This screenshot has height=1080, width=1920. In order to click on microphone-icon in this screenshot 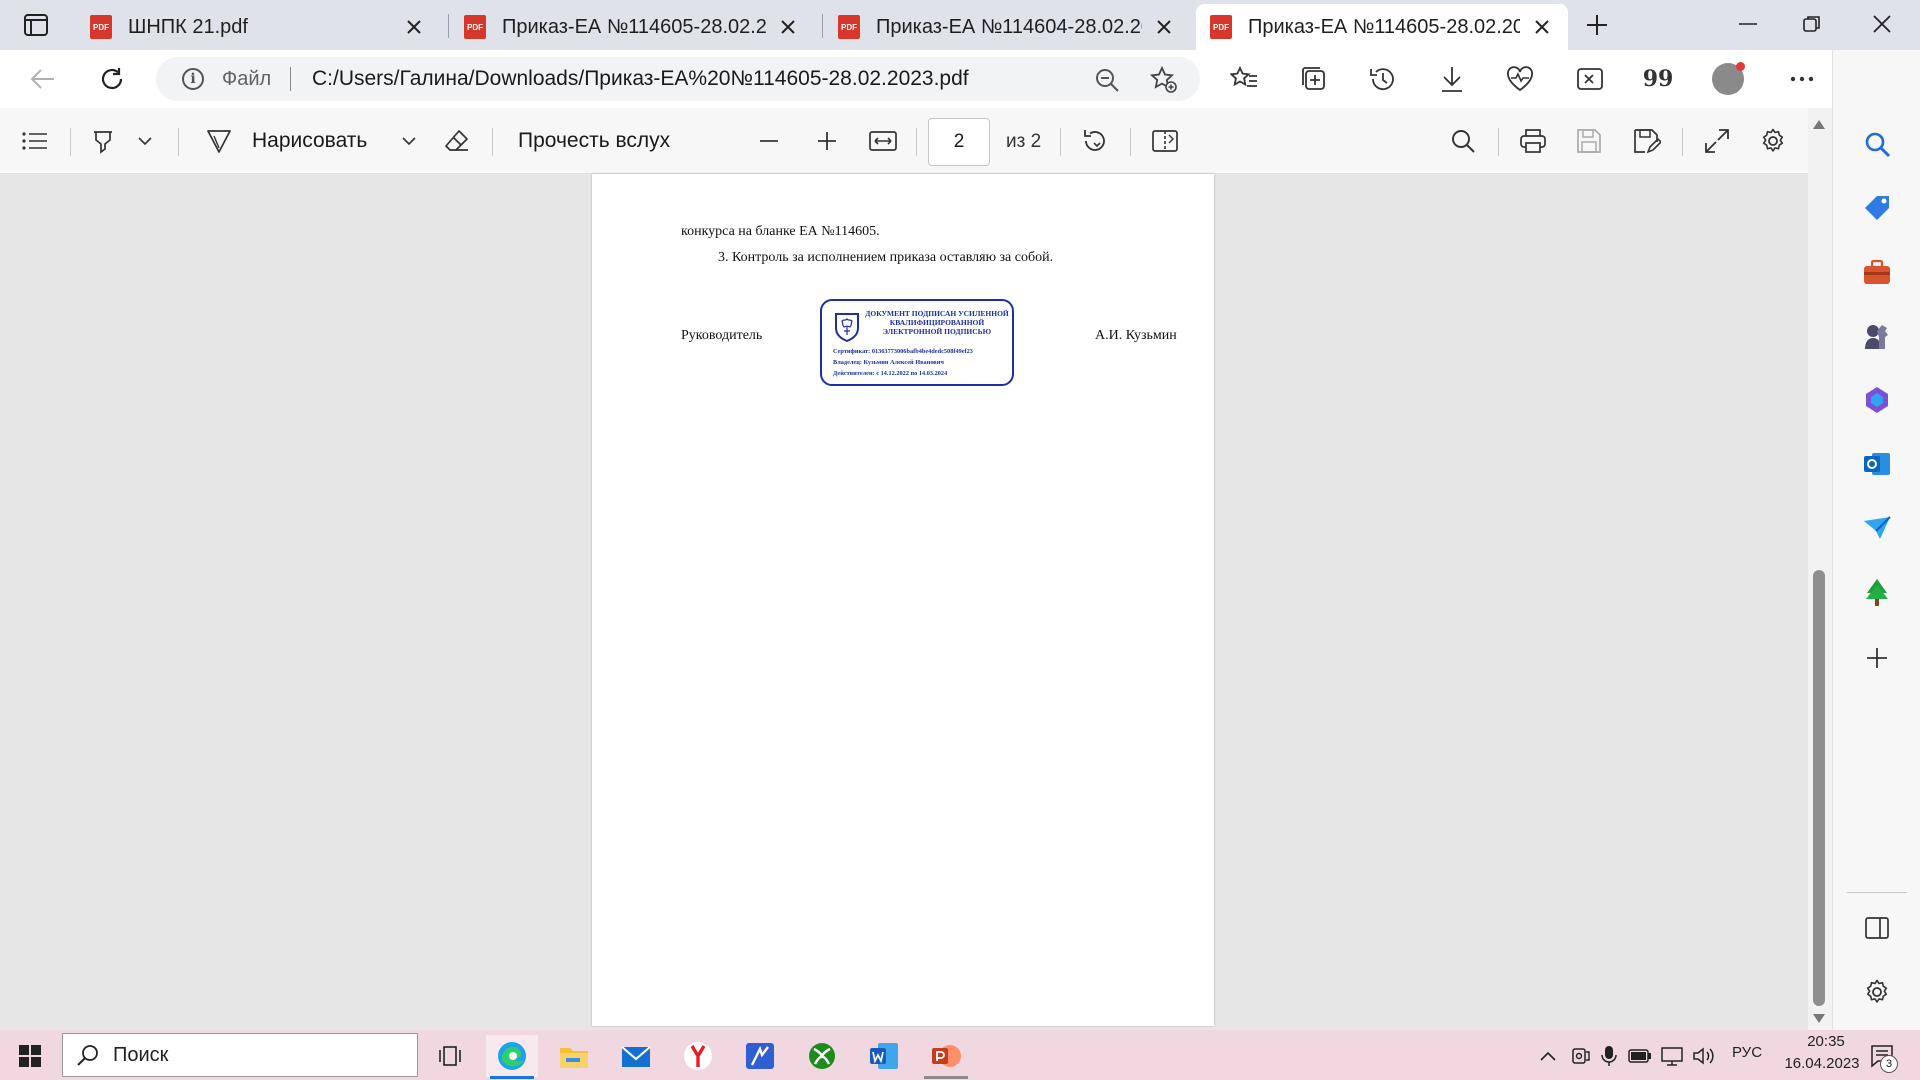, I will do `click(1609, 1056)`.